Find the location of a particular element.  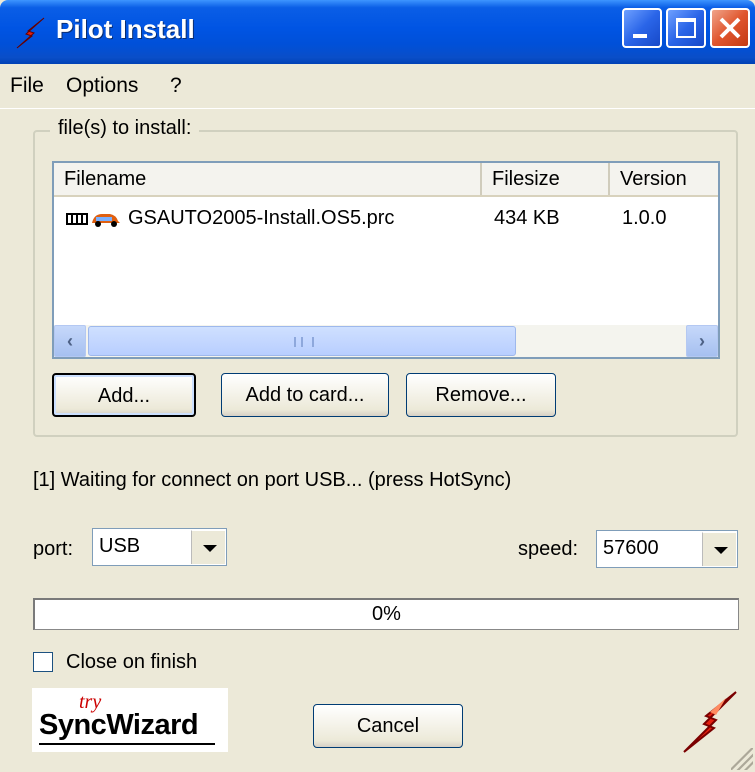

maximize-button is located at coordinates (686, 28).